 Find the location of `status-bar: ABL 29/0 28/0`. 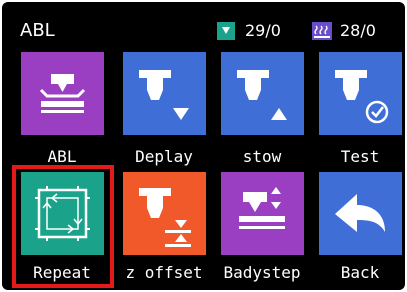

status-bar: ABL 29/0 28/0 is located at coordinates (203, 24).